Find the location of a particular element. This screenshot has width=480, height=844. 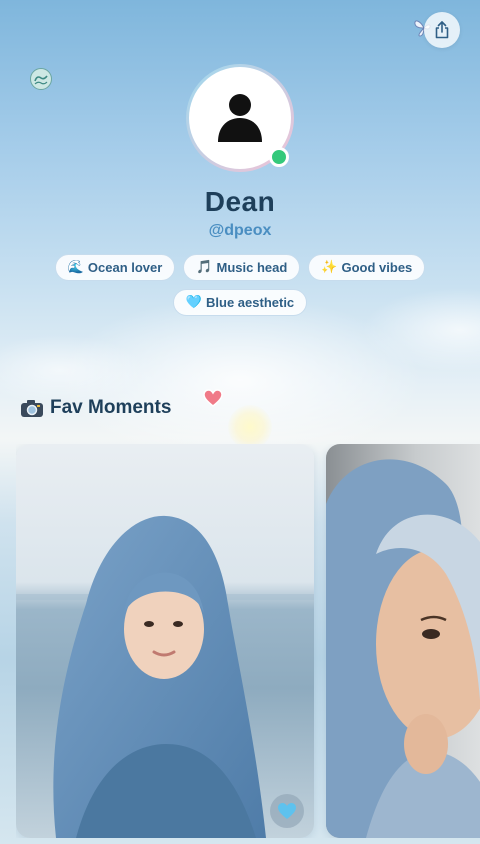

heart-sticker-icon is located at coordinates (213, 398).